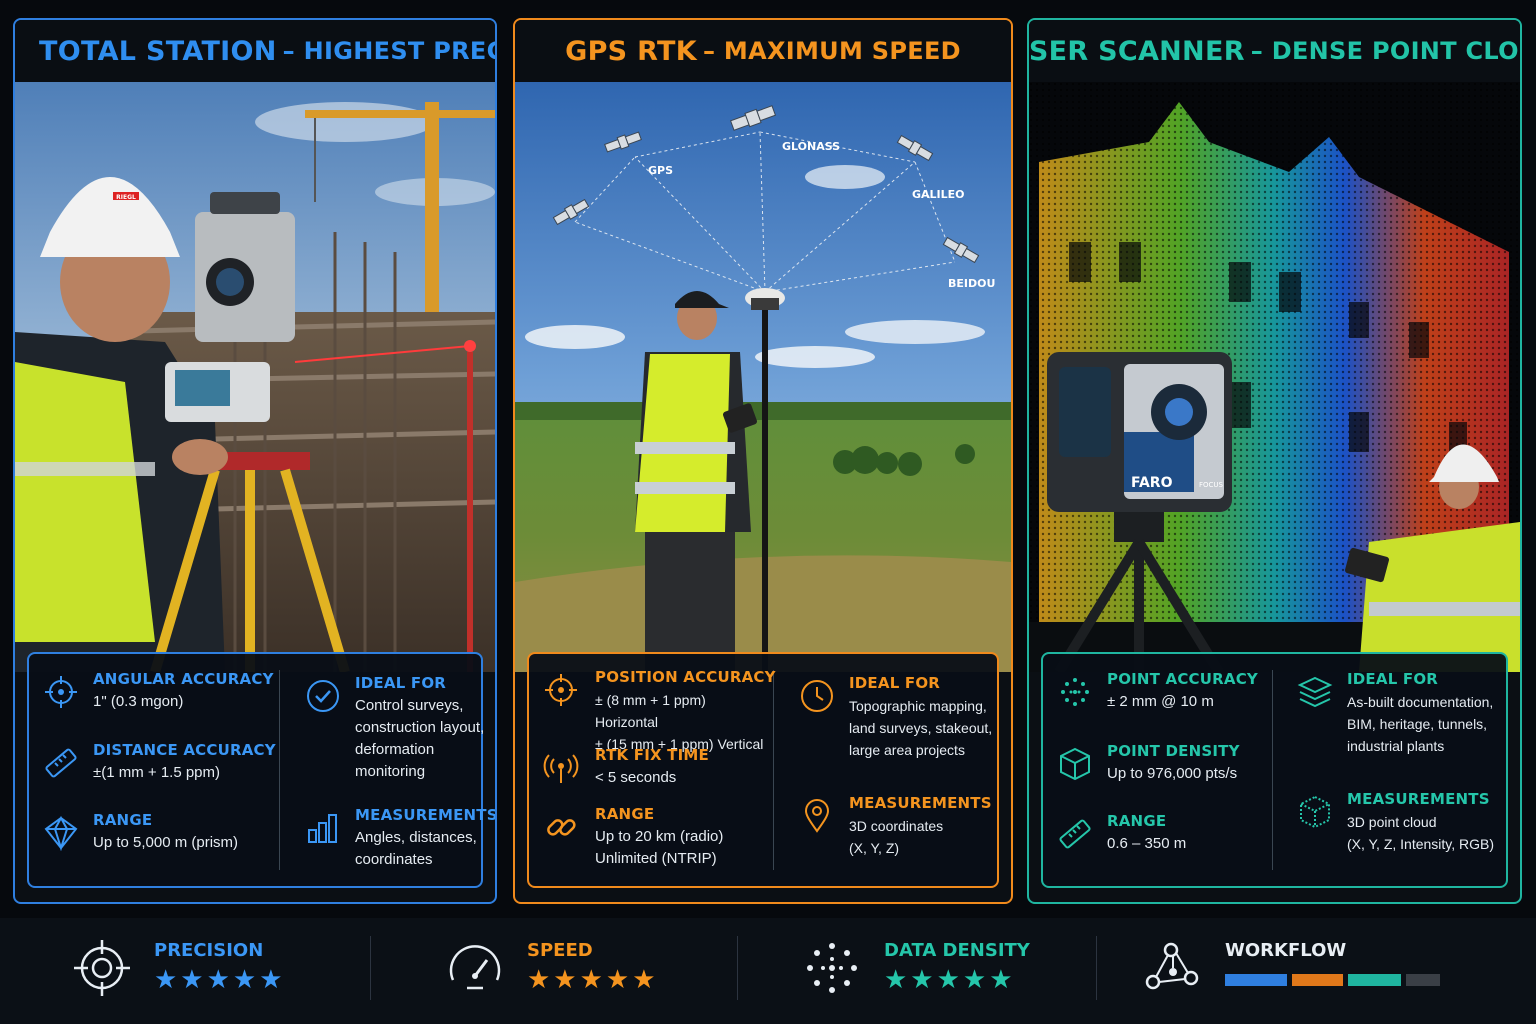  What do you see at coordinates (1075, 764) in the screenshot?
I see `cube-icon` at bounding box center [1075, 764].